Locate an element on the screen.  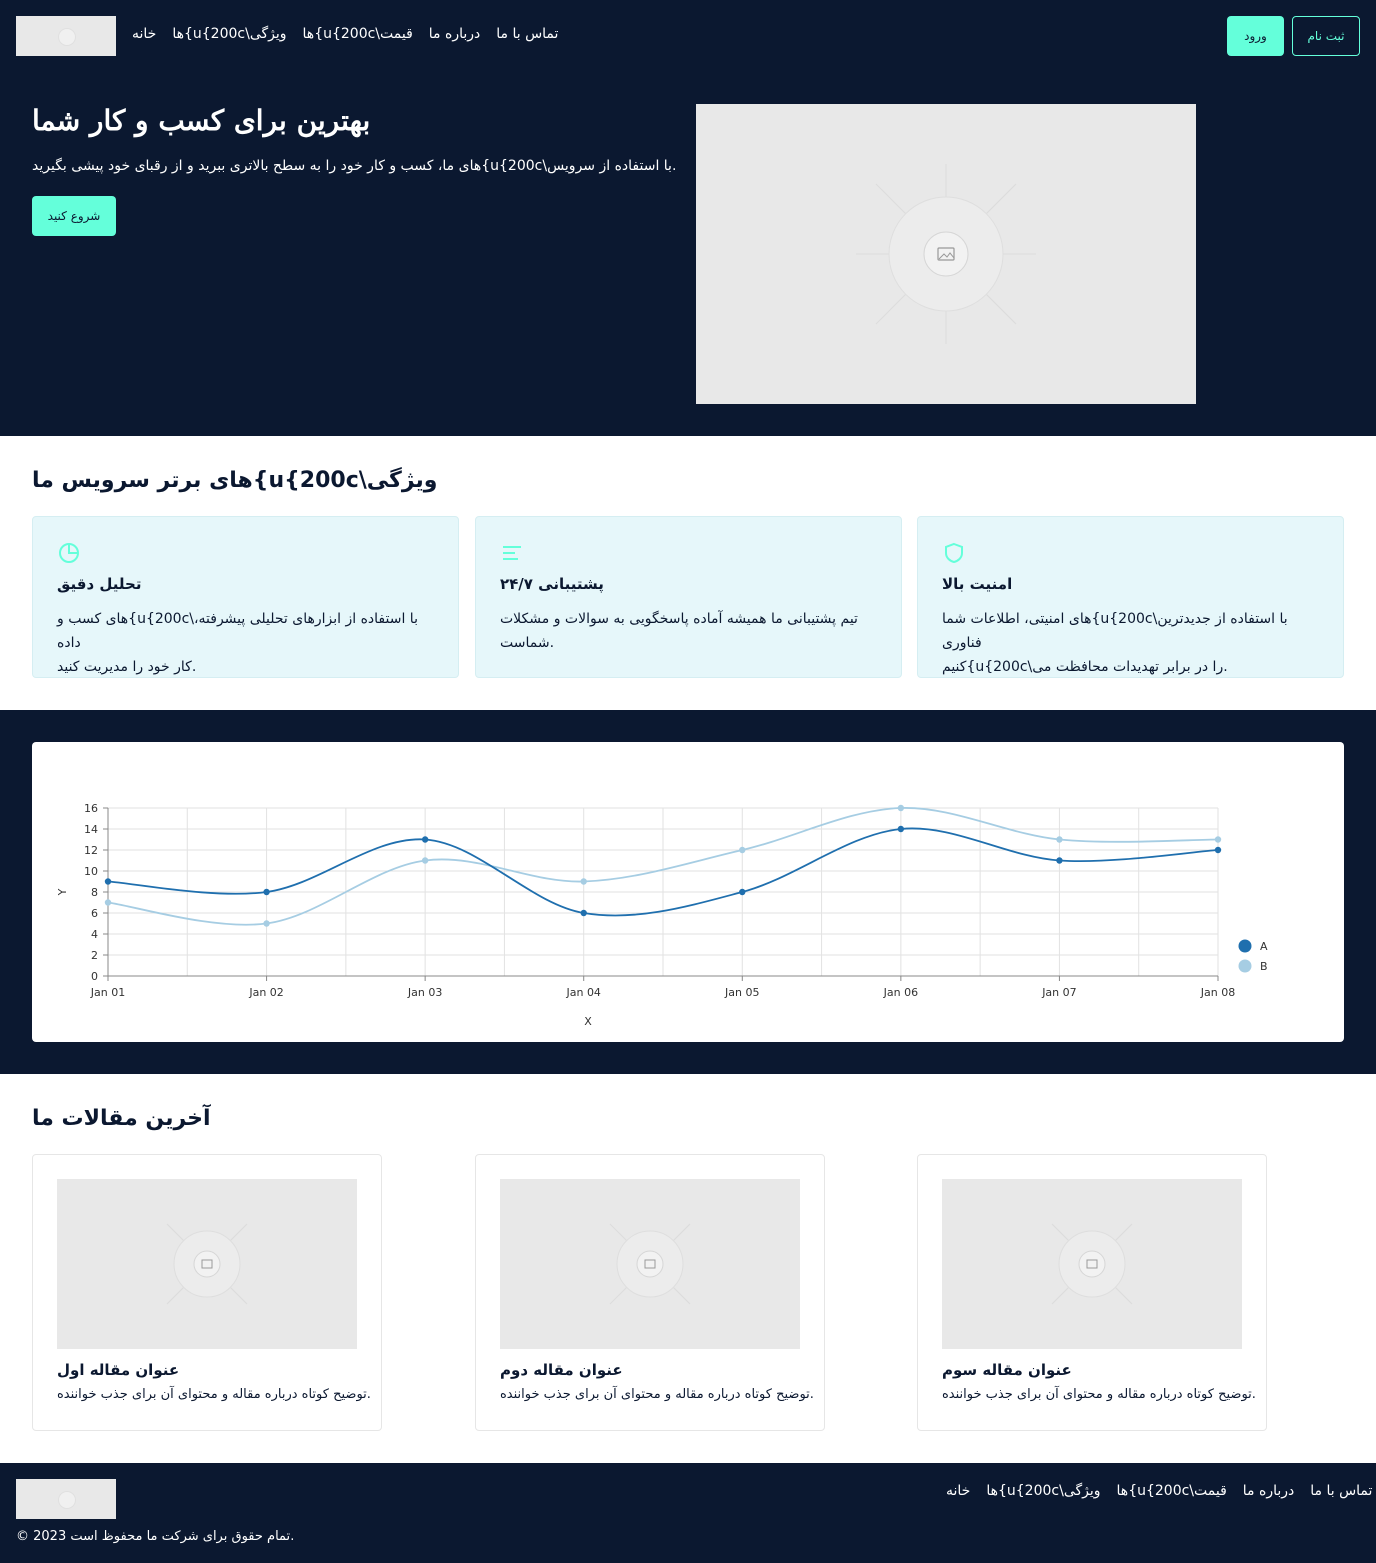
feature-desc-line: کار خود را مدیریت کنید. is located at coordinates (127, 667).